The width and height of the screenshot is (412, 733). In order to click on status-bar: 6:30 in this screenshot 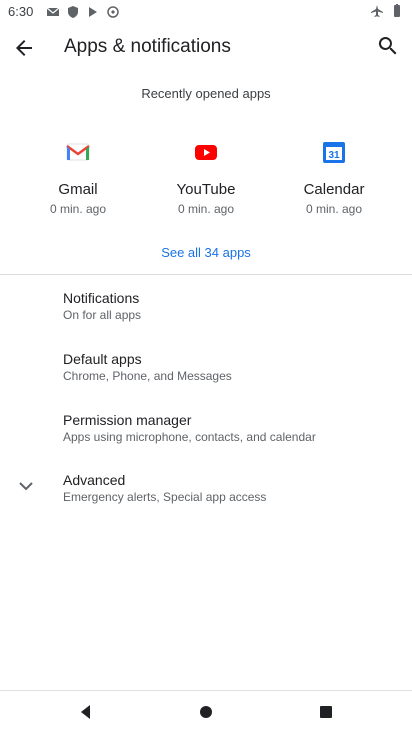, I will do `click(206, 12)`.